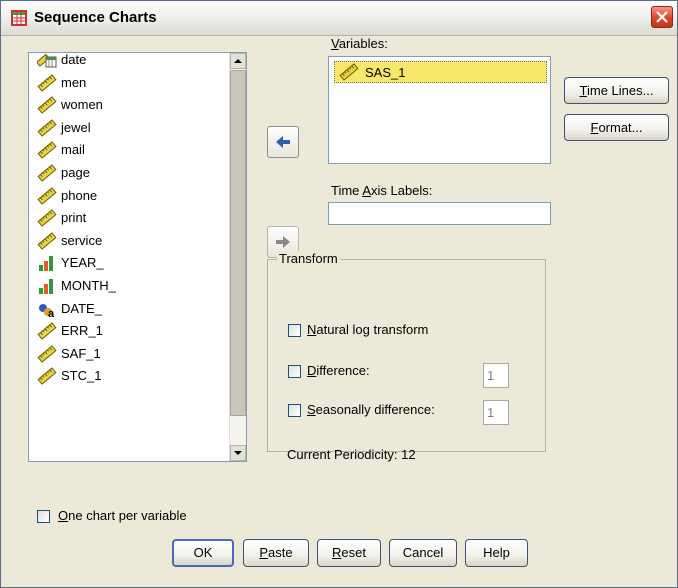 The width and height of the screenshot is (678, 588). What do you see at coordinates (133, 376) in the screenshot?
I see `list-item: STC_1` at bounding box center [133, 376].